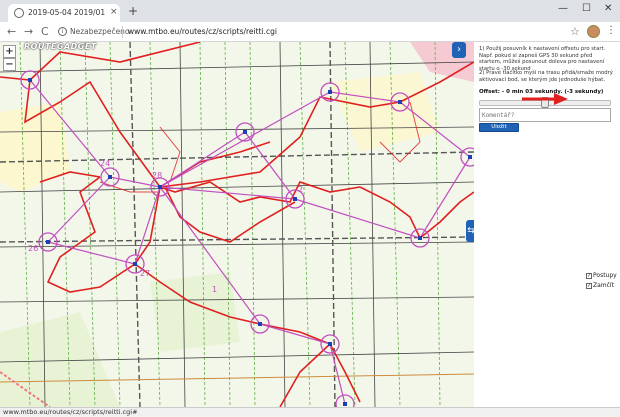 The image size is (620, 417). What do you see at coordinates (100, 31) in the screenshot?
I see `security-label: Nezabezpečeno` at bounding box center [100, 31].